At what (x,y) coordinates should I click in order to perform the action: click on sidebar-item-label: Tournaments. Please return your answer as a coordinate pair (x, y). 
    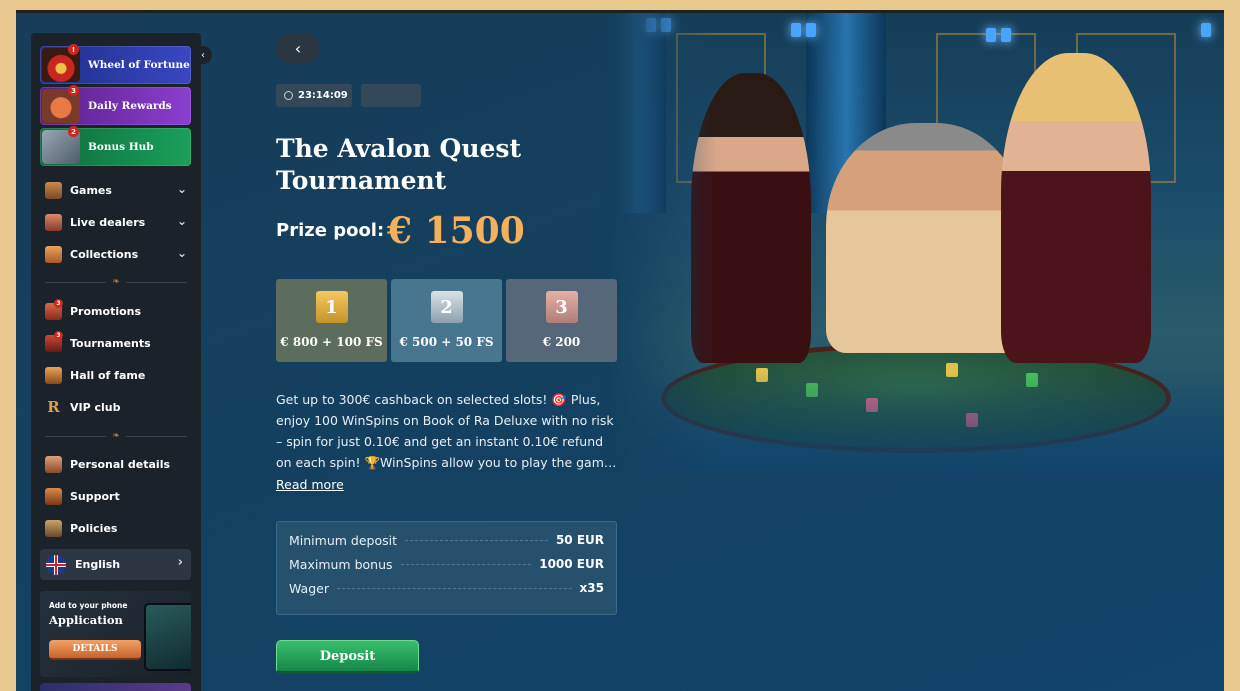
    Looking at the image, I should click on (110, 343).